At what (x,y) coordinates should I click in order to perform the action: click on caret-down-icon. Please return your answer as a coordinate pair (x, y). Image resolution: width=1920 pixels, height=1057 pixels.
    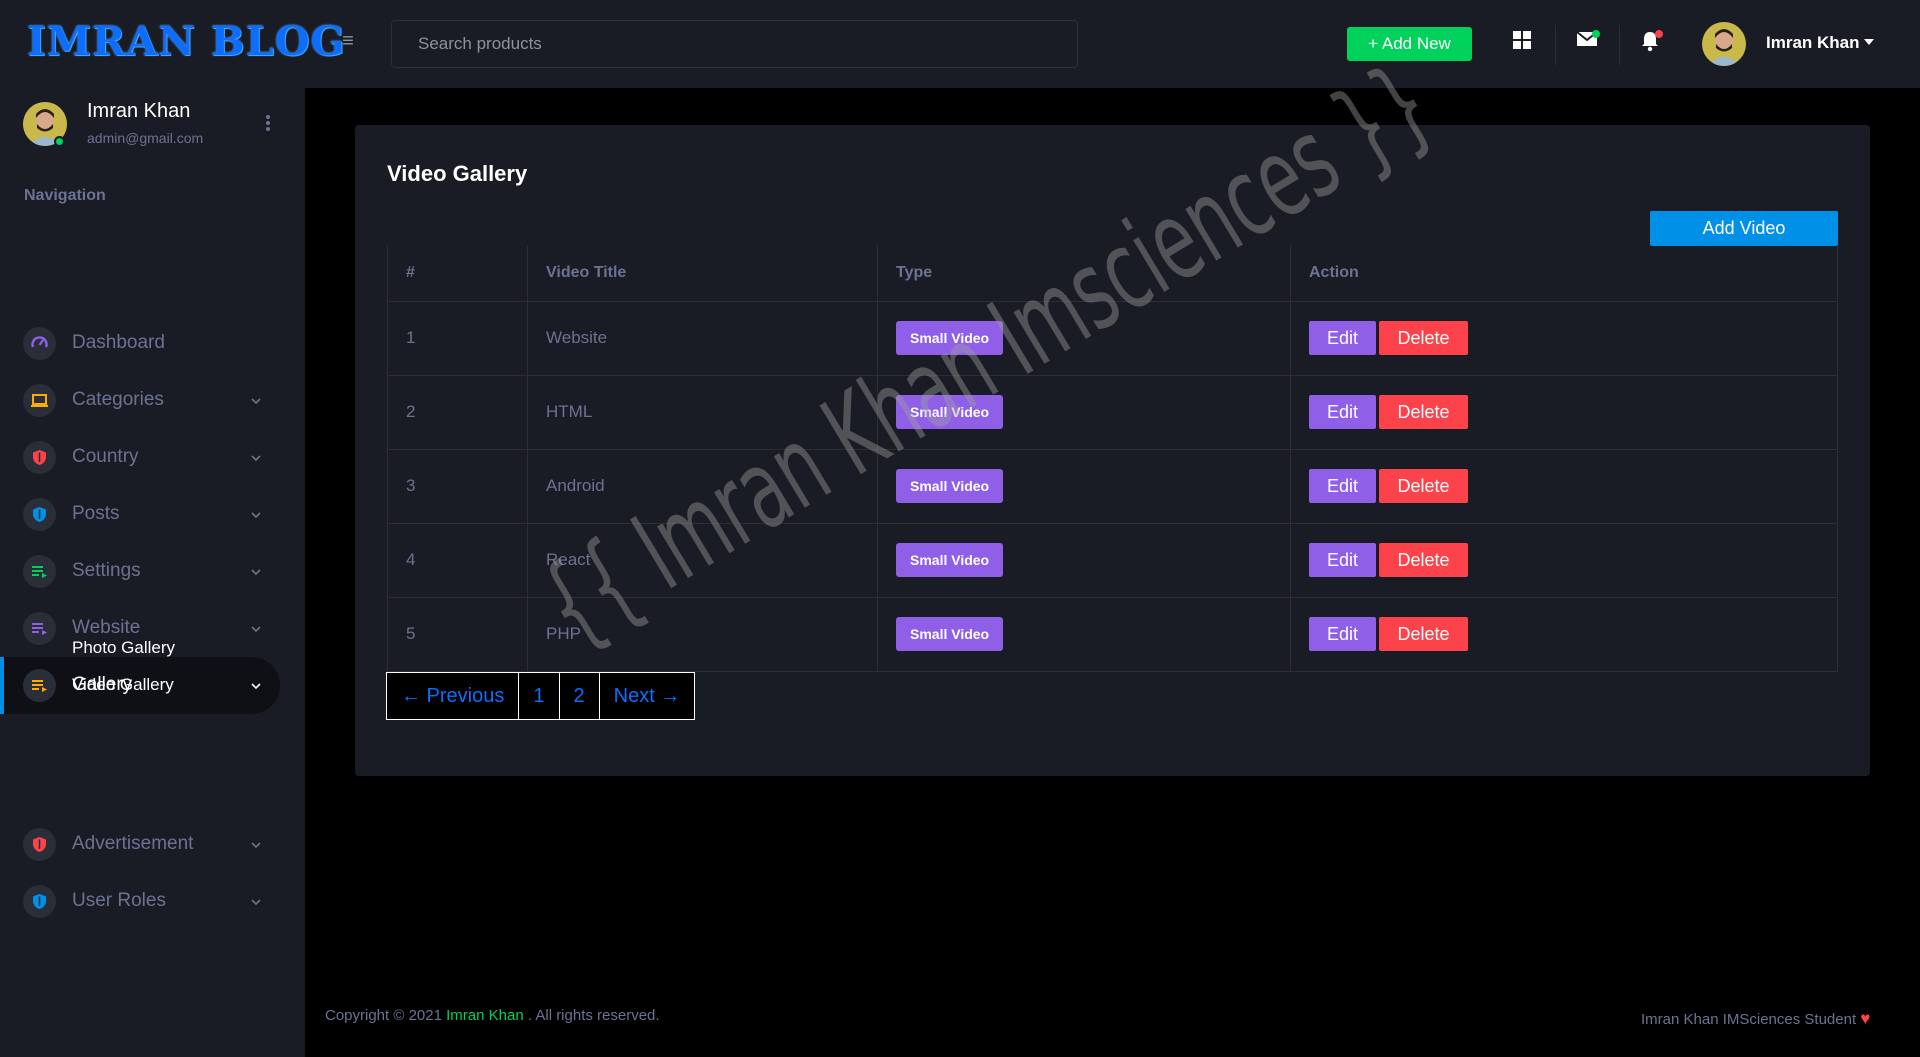
    Looking at the image, I should click on (1869, 42).